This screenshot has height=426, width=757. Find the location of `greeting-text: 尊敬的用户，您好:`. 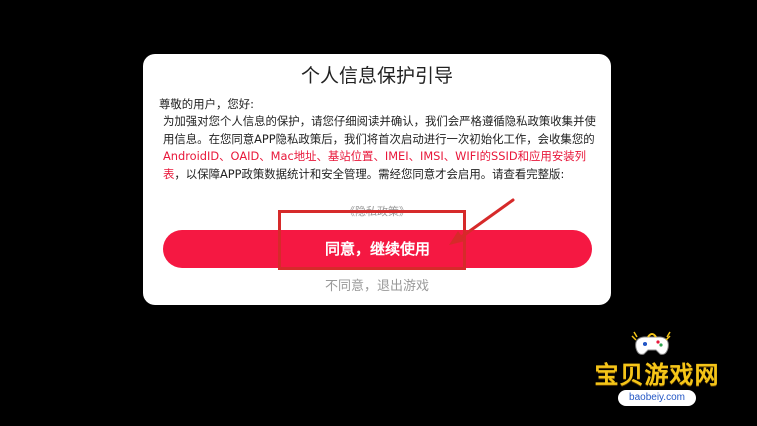

greeting-text: 尊敬的用户，您好: is located at coordinates (206, 104).